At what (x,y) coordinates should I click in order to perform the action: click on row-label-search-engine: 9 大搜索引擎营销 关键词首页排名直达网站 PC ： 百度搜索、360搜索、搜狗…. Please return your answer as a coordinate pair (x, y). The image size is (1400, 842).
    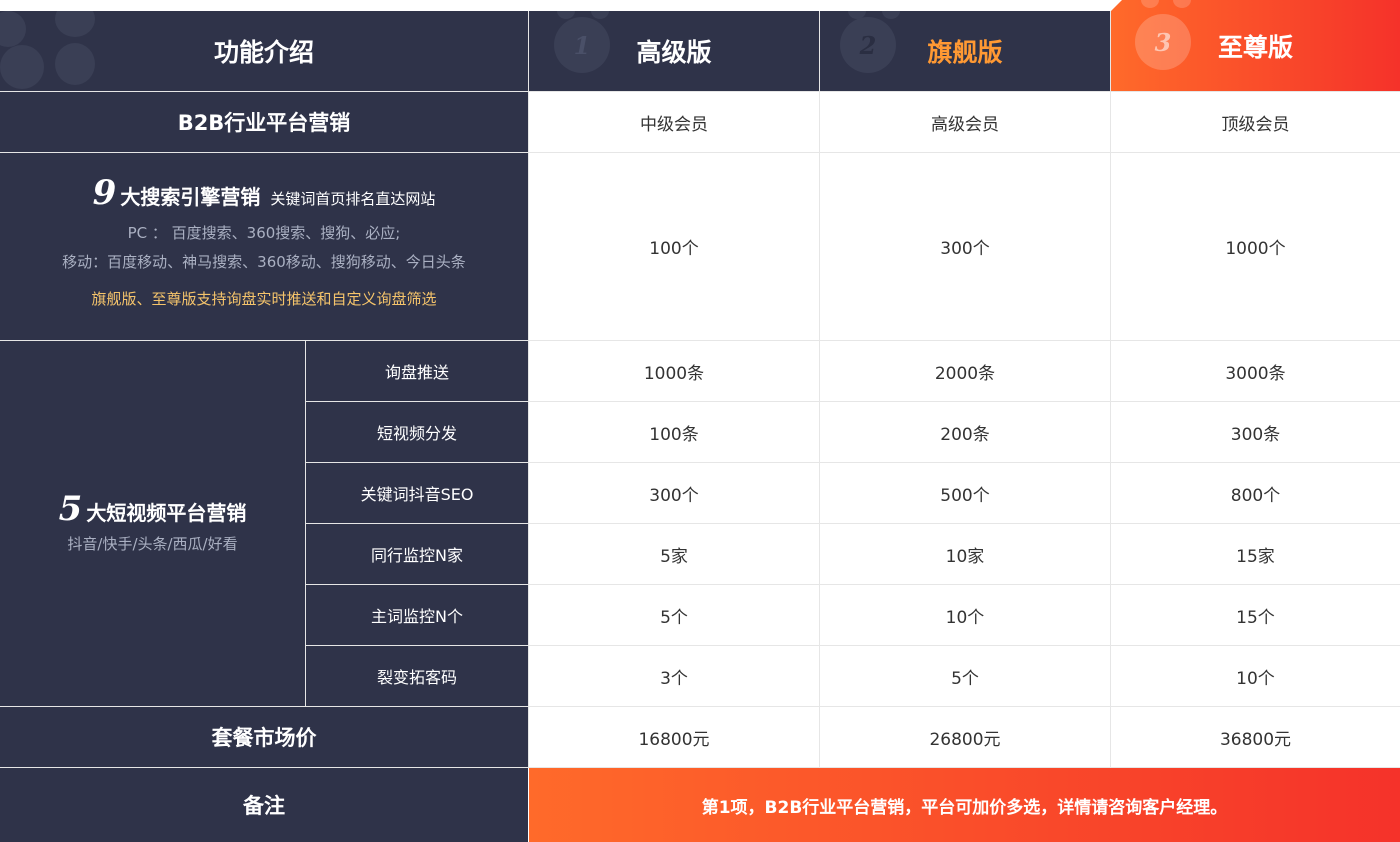
    Looking at the image, I should click on (264, 246).